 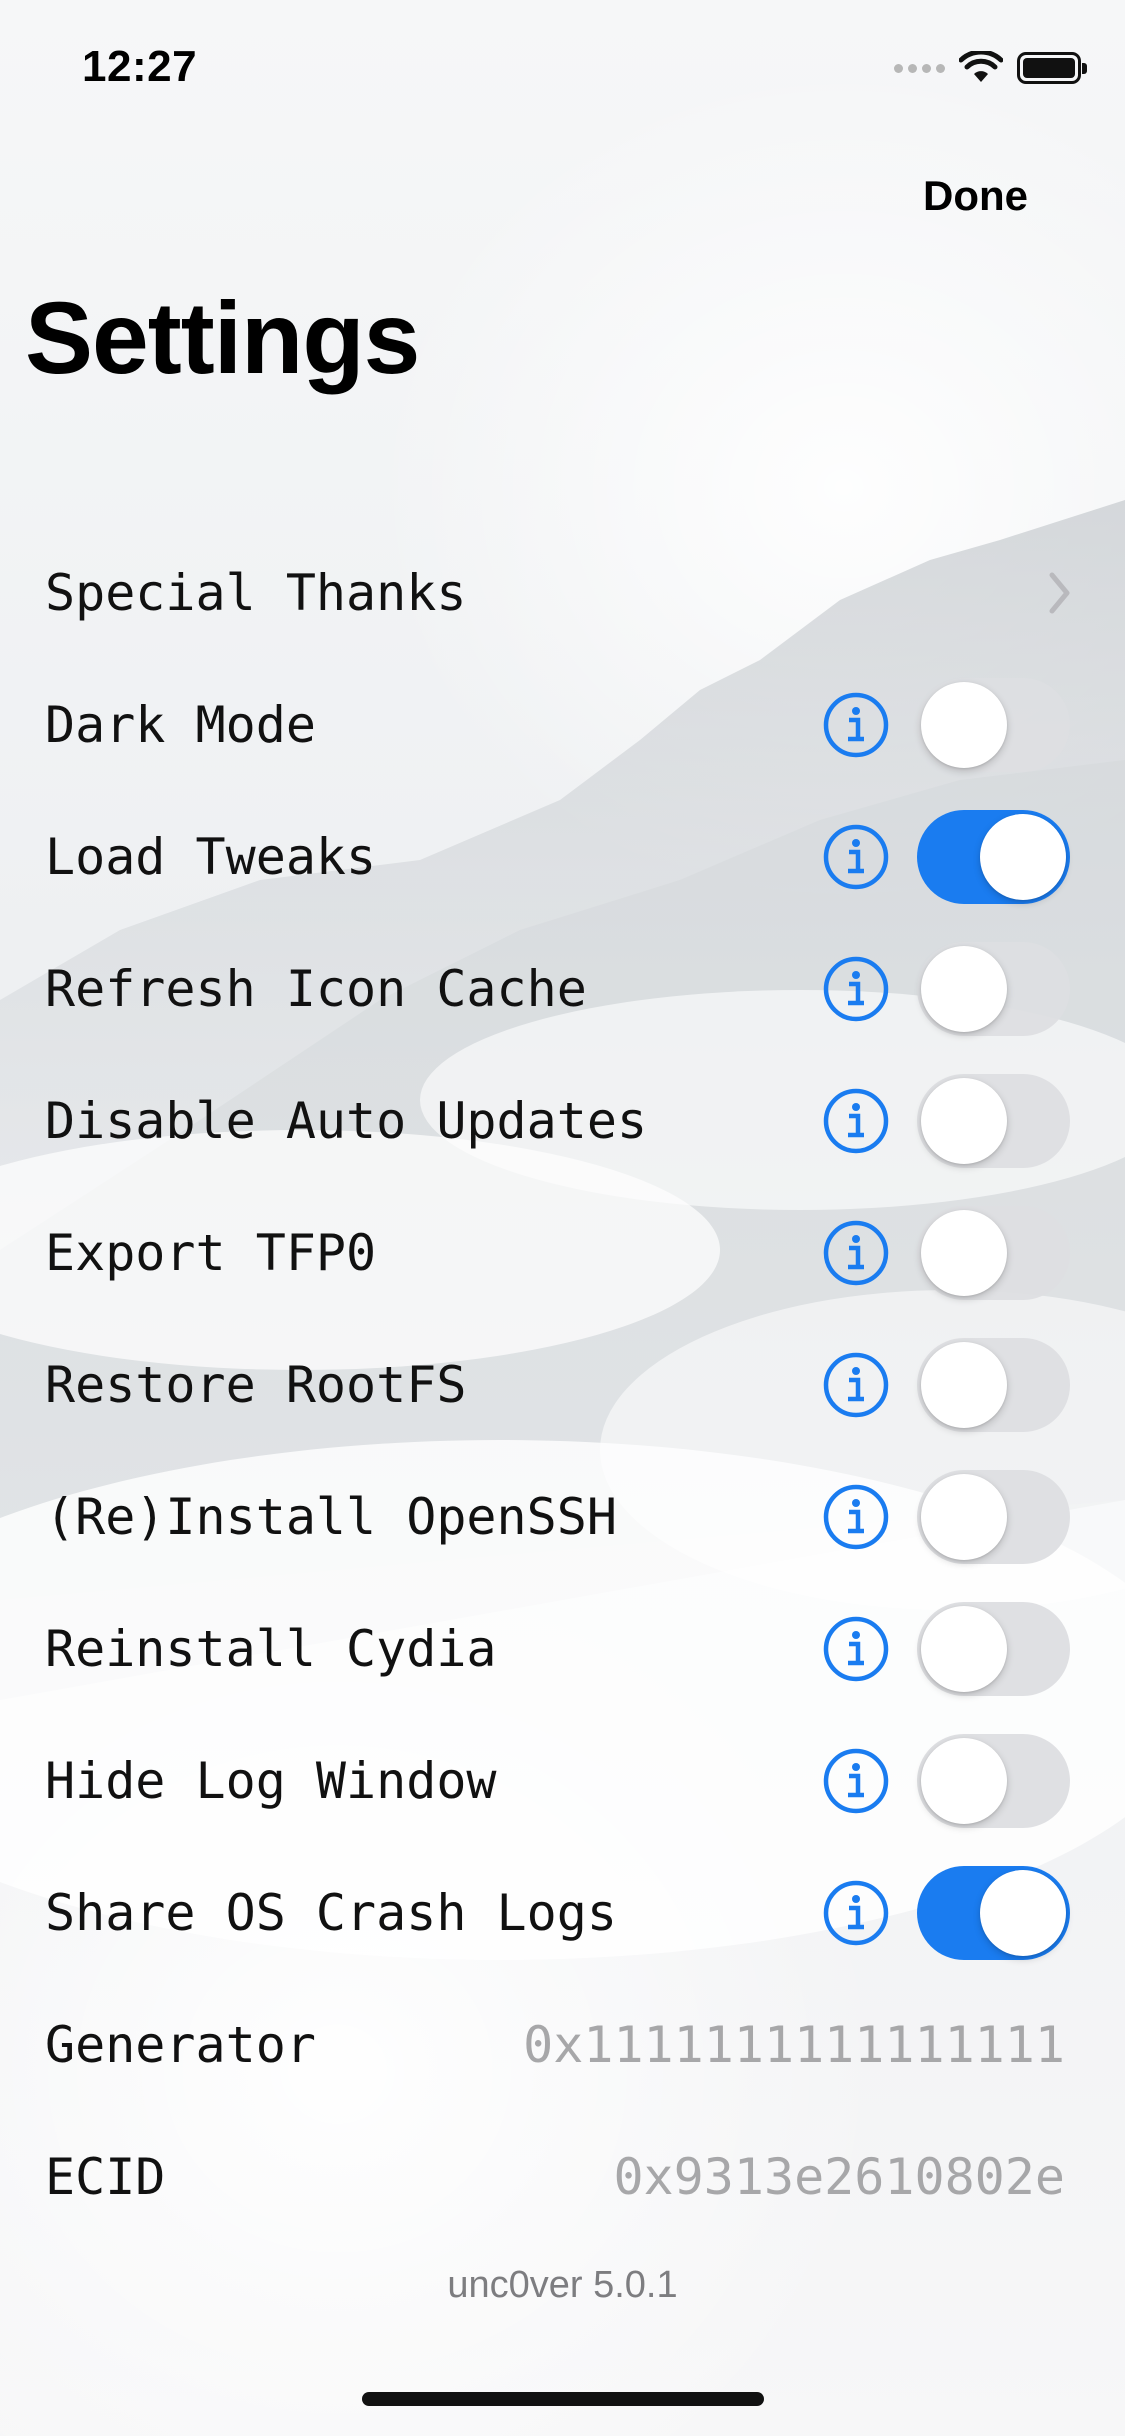 I want to click on row-label: Reinstall Cydia, so click(x=271, y=1649).